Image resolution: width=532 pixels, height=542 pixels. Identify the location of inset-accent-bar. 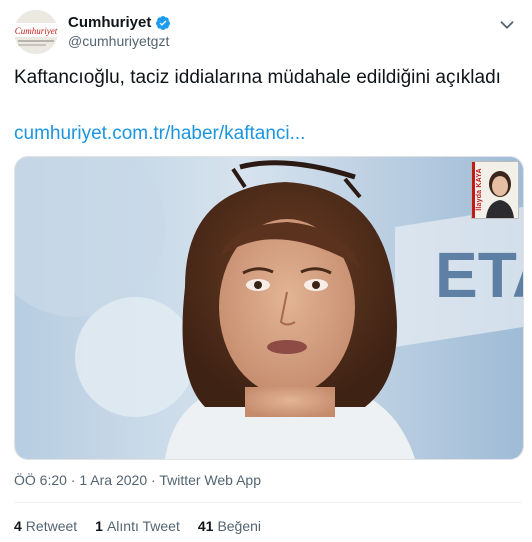
(473, 190).